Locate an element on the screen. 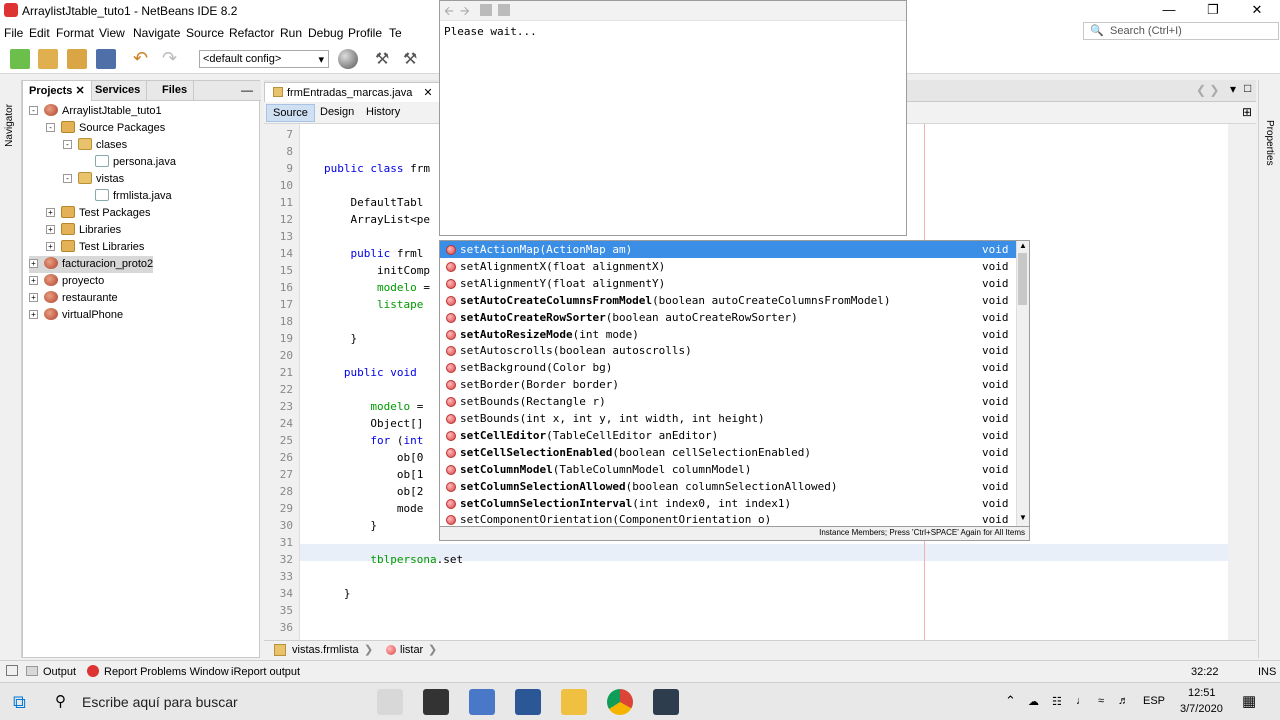 This screenshot has height=720, width=1280. menu-format: Format is located at coordinates (75, 33).